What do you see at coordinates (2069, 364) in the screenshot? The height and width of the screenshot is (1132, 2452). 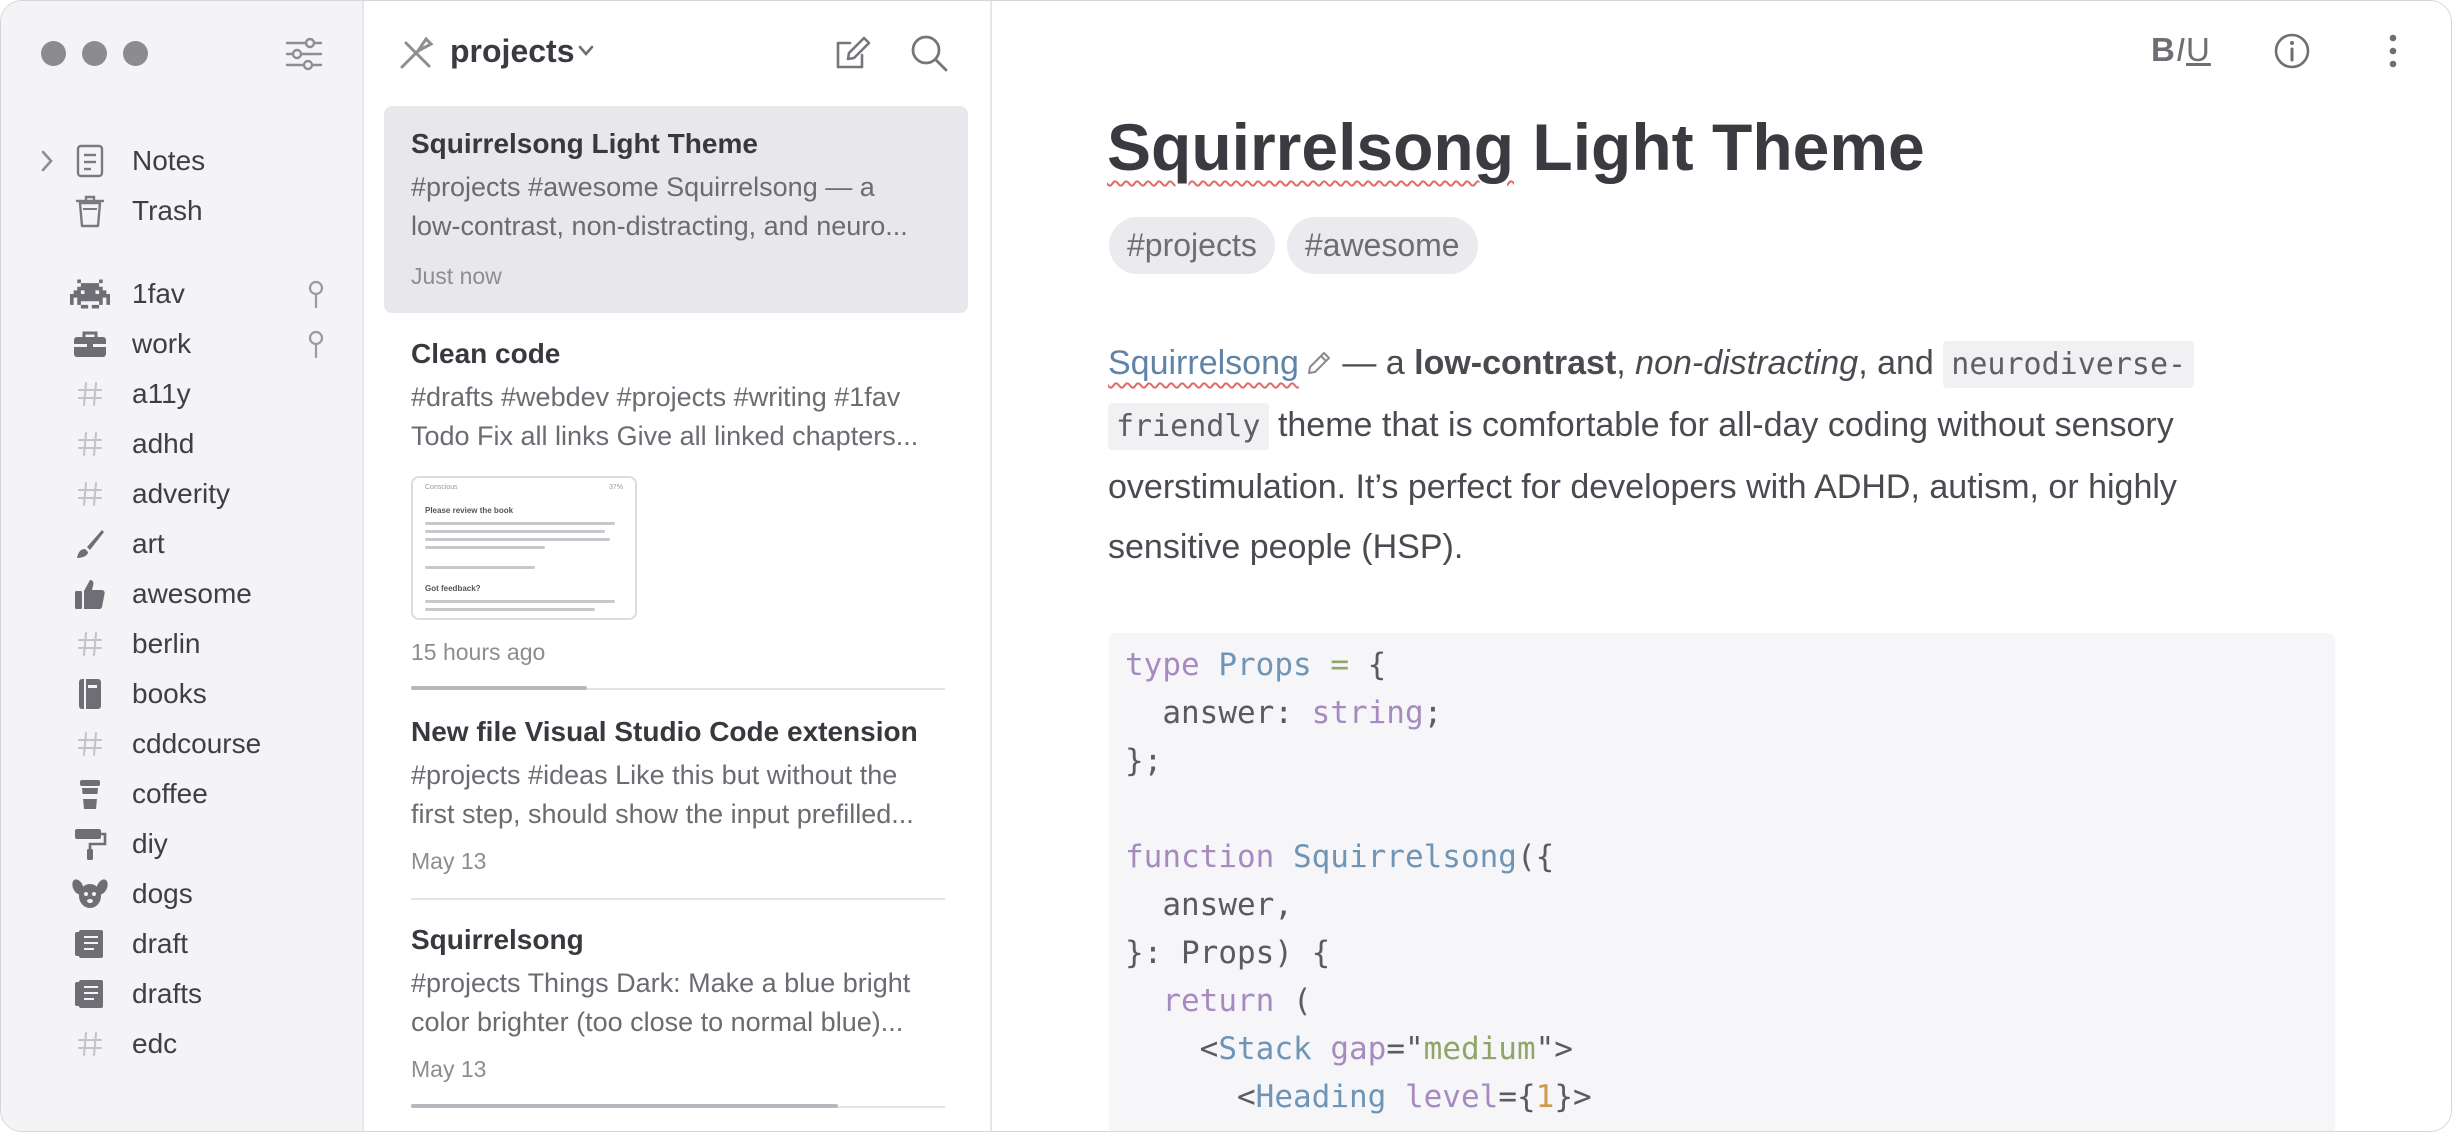 I see `inline-code: neurodiverse-` at bounding box center [2069, 364].